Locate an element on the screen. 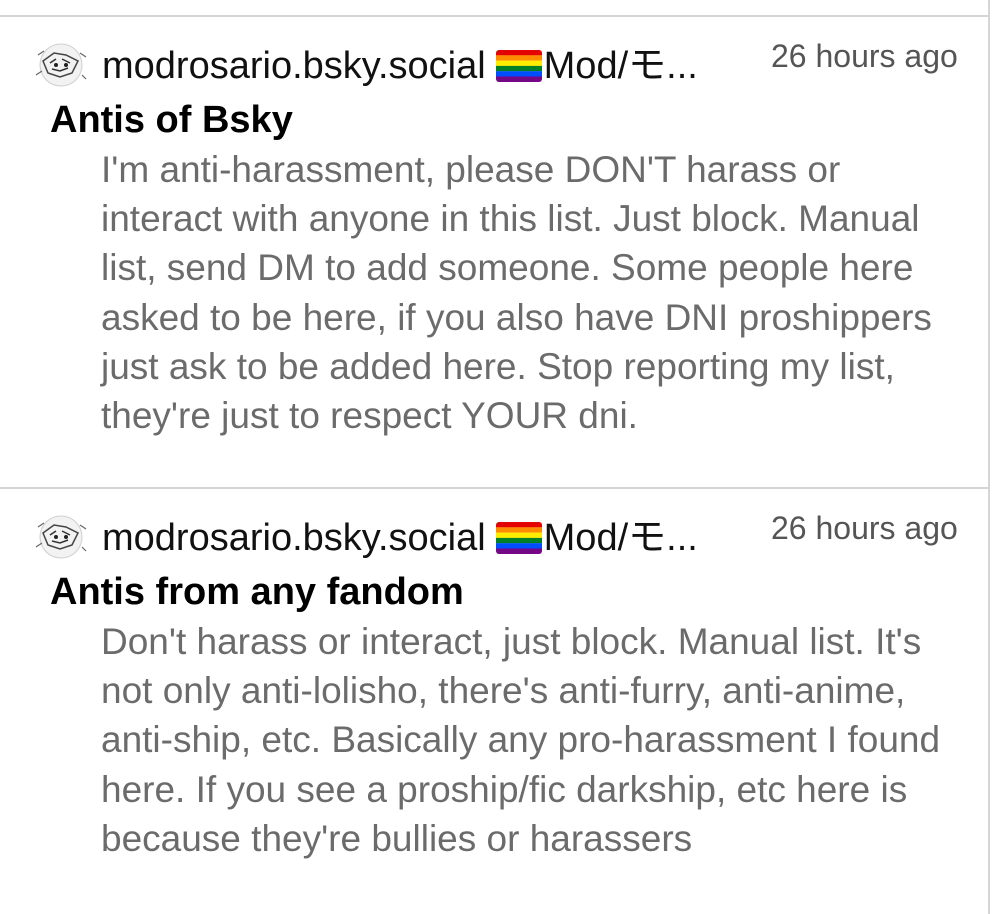 The width and height of the screenshot is (1000, 914). list-title: Antis from any fandom is located at coordinates (257, 592).